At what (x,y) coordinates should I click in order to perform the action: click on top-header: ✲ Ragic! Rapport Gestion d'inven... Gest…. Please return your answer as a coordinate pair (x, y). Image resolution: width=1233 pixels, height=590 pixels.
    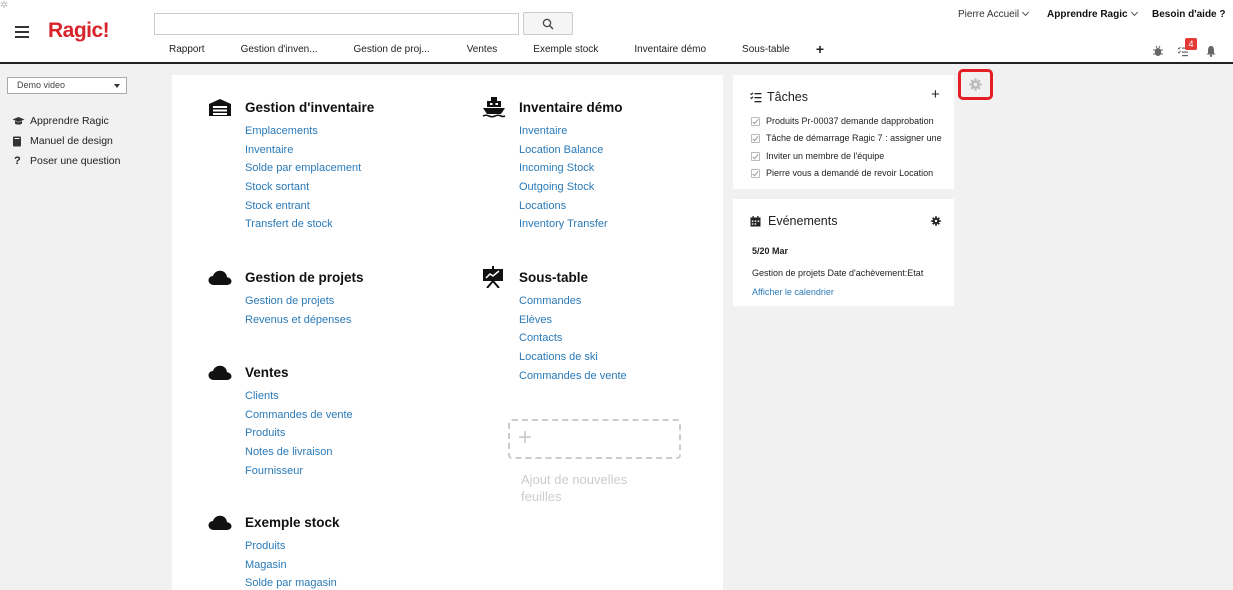
    Looking at the image, I should click on (616, 32).